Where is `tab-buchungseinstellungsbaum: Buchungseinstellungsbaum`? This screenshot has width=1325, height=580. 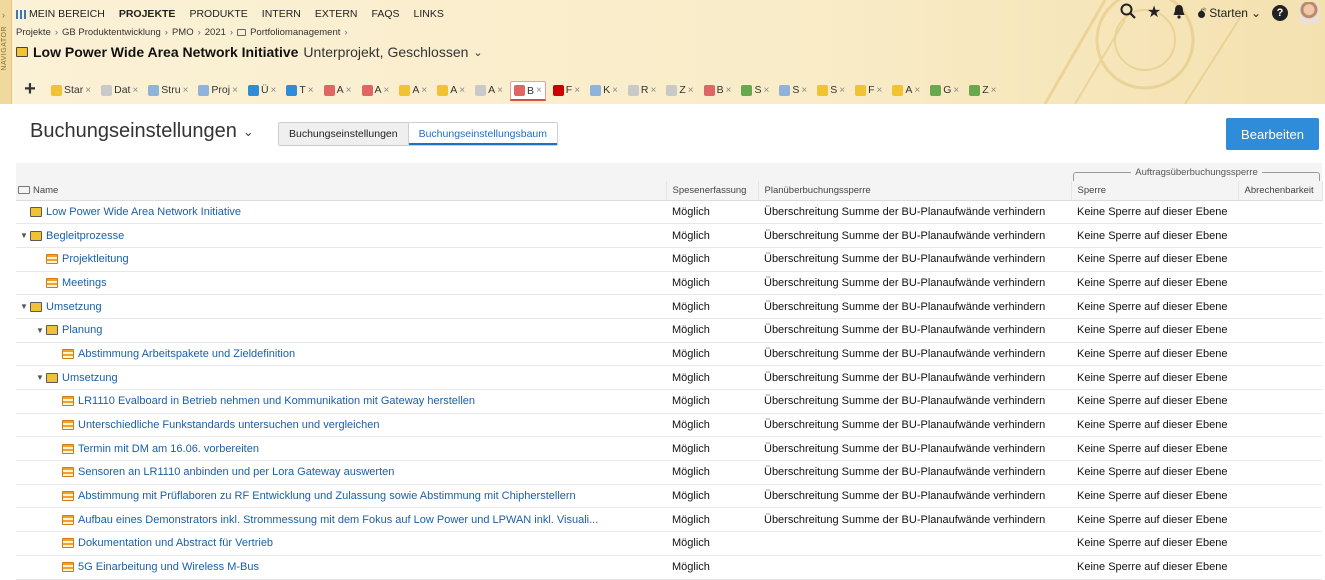
tab-buchungseinstellungsbaum: Buchungseinstellungsbaum is located at coordinates (483, 134).